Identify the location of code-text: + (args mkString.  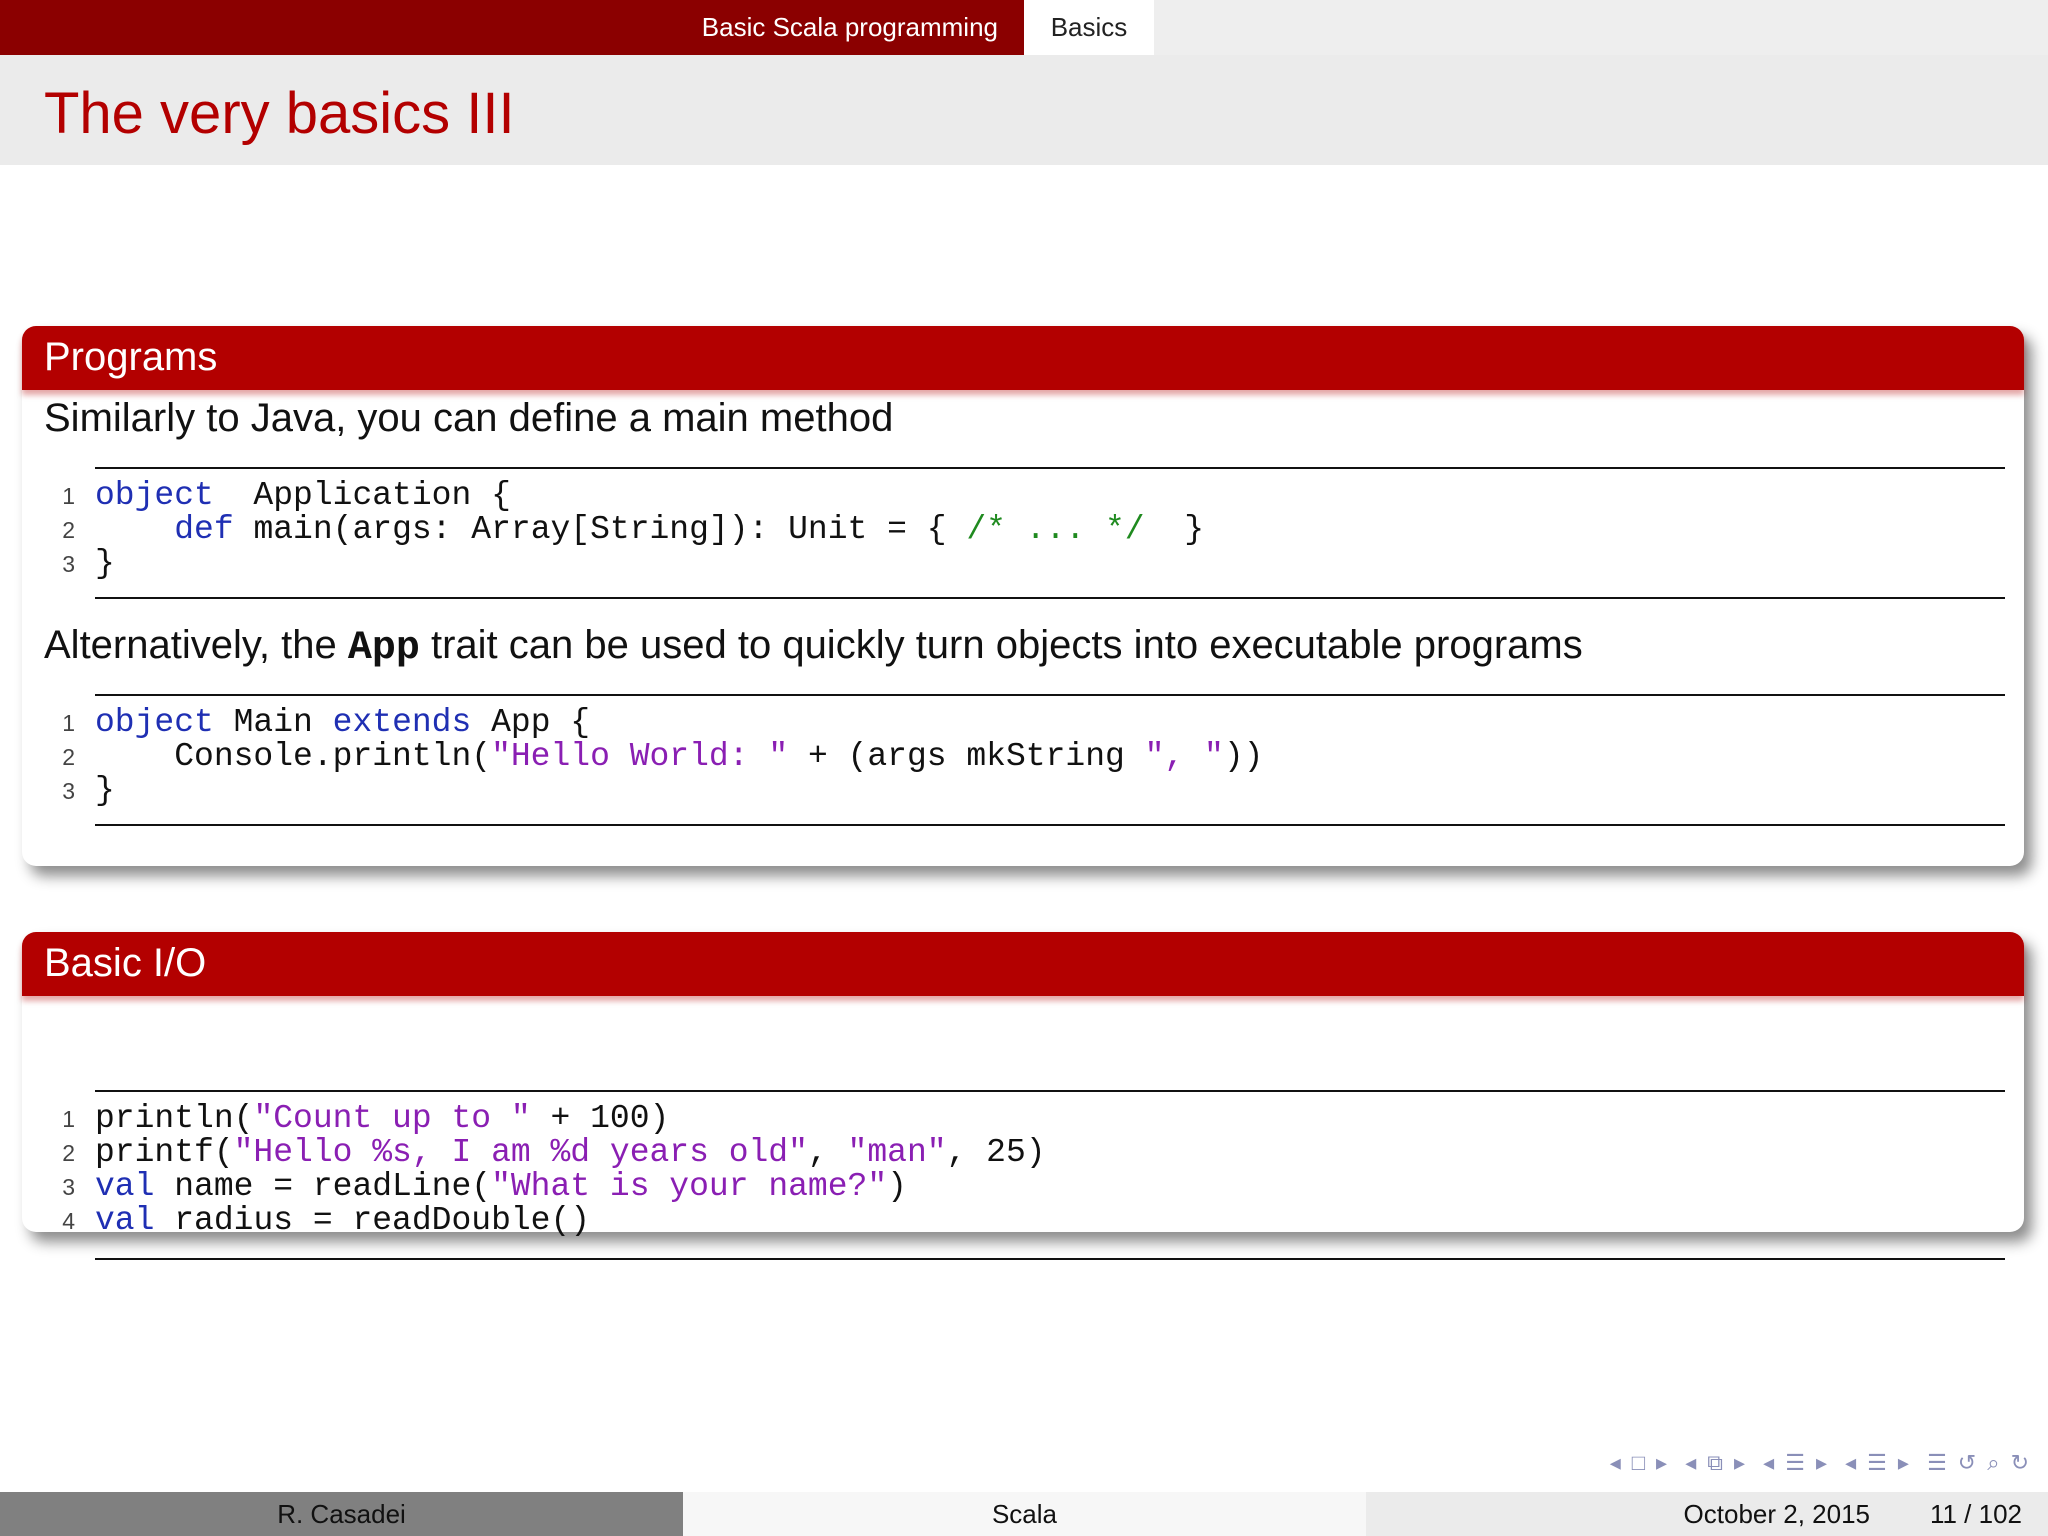
(966, 756).